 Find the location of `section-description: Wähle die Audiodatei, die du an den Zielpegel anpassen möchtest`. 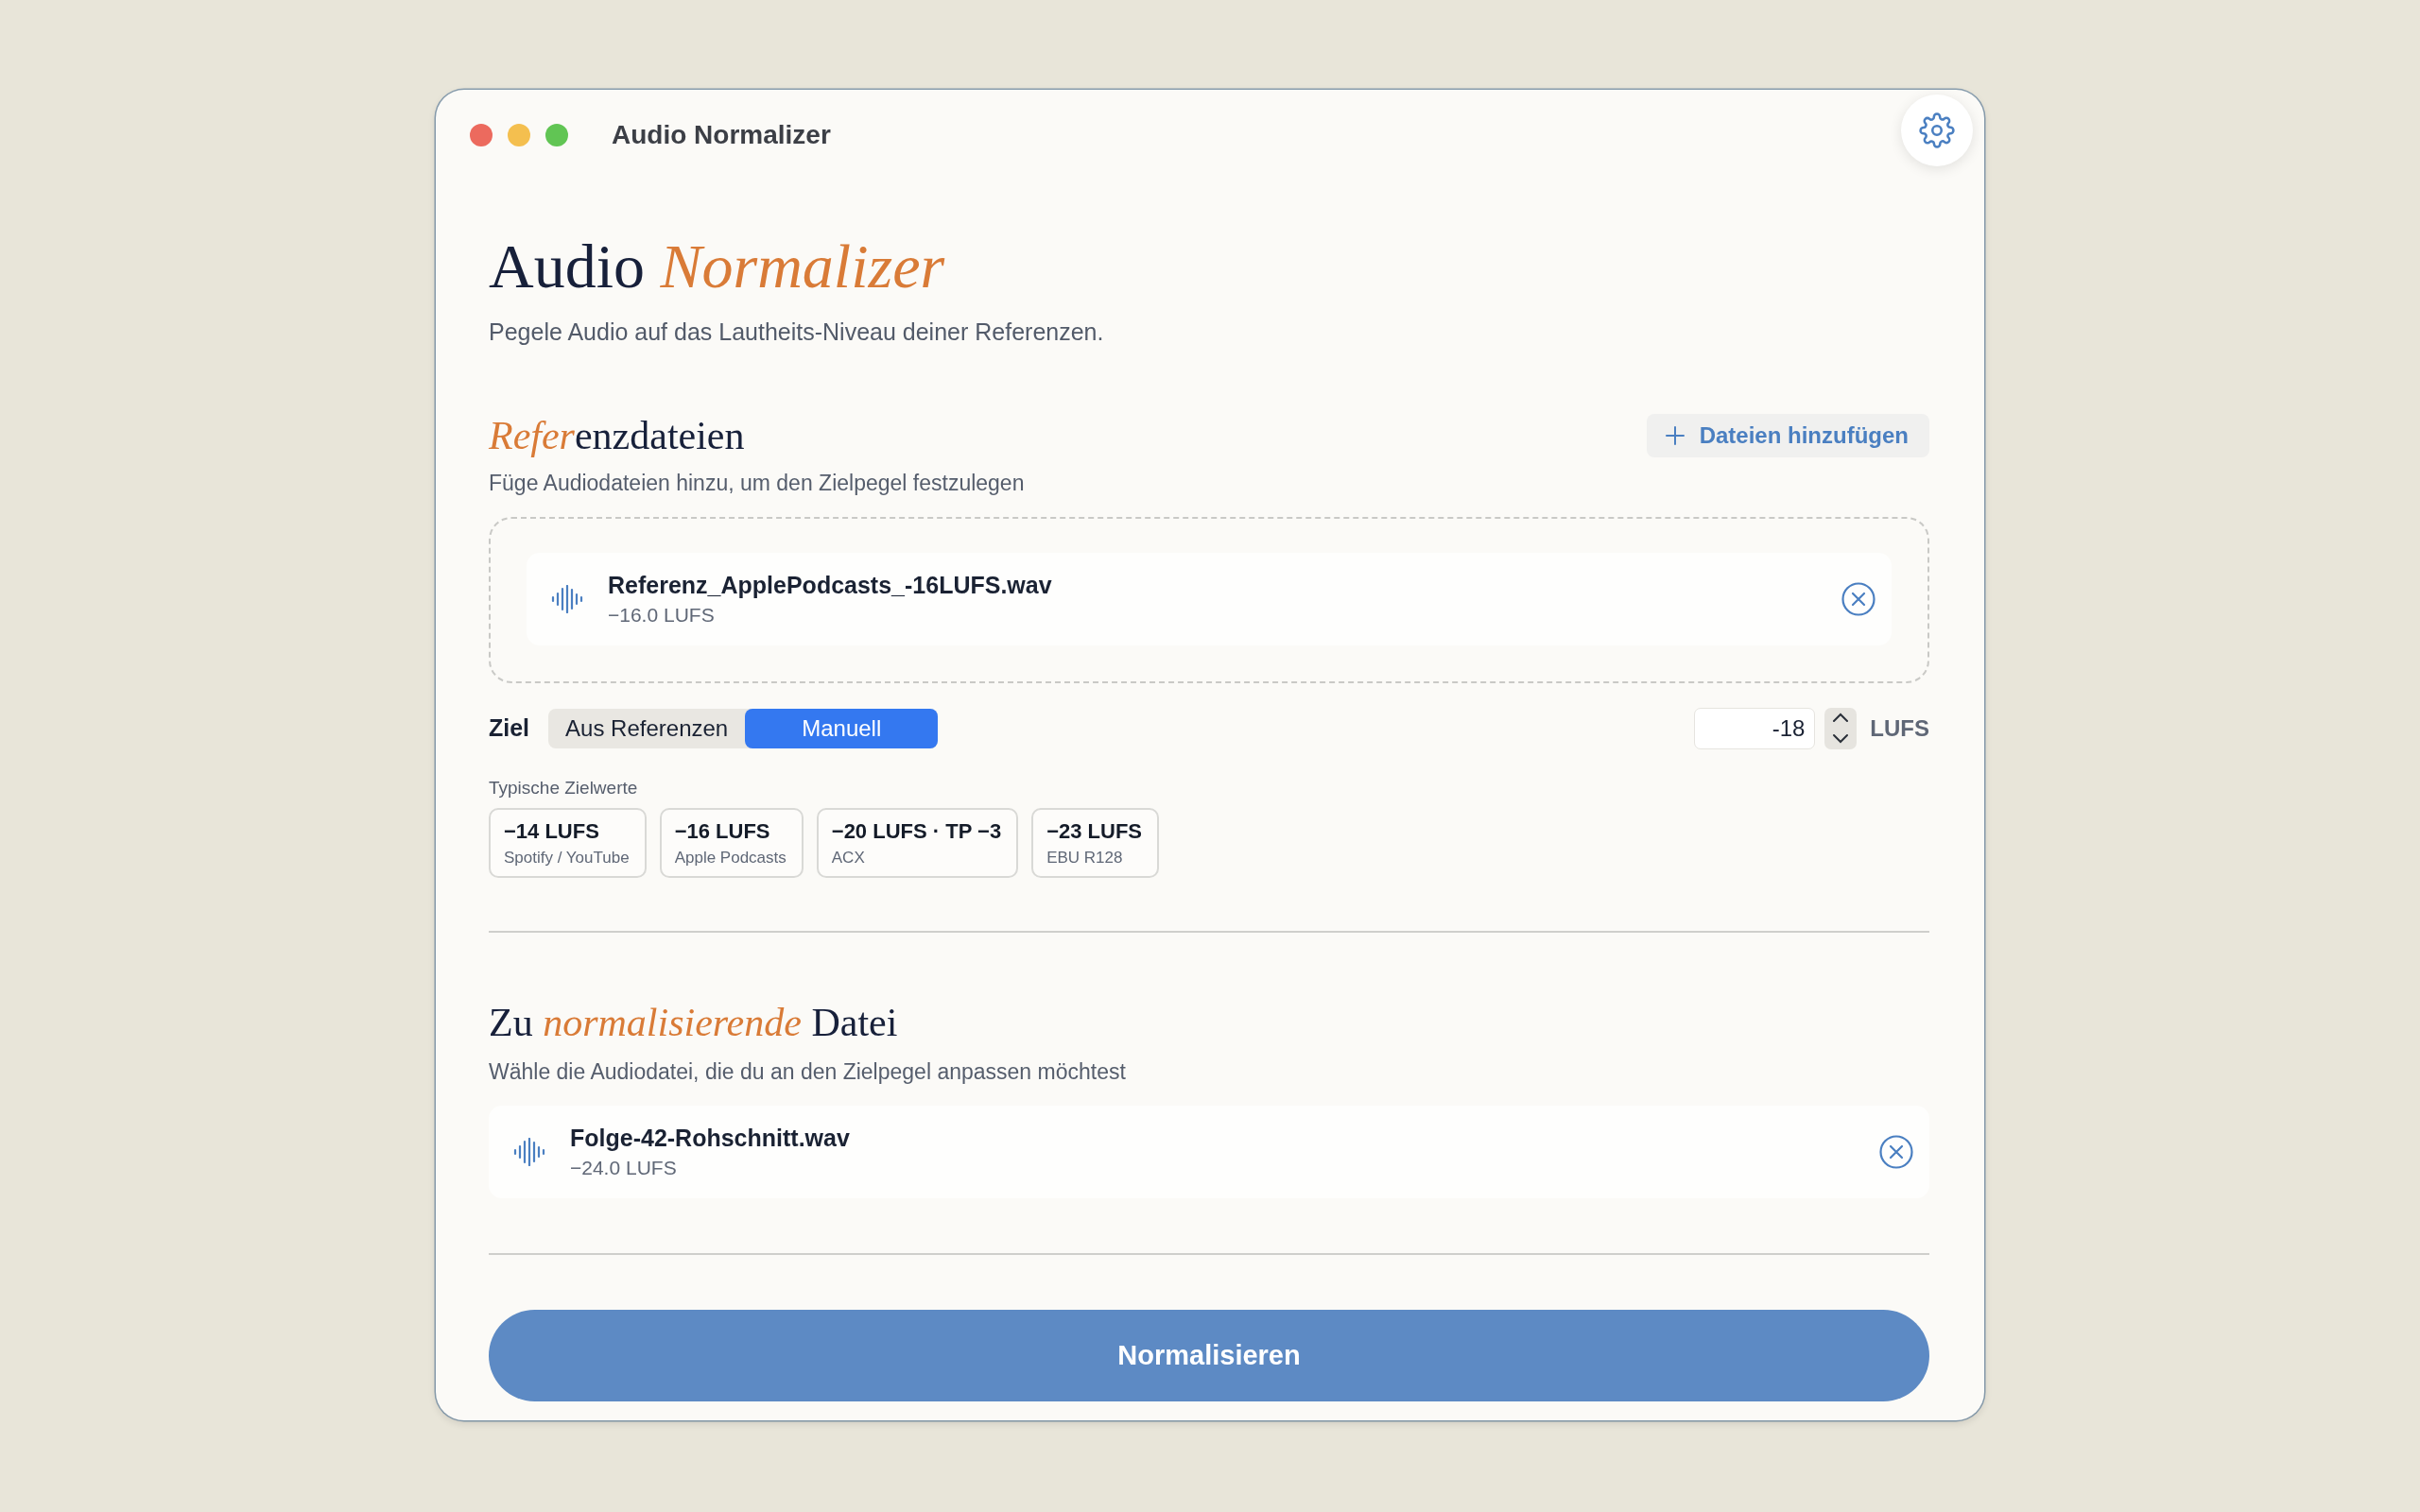

section-description: Wähle die Audiodatei, die du an den Zielpegel anpassen möchtest is located at coordinates (807, 1071).